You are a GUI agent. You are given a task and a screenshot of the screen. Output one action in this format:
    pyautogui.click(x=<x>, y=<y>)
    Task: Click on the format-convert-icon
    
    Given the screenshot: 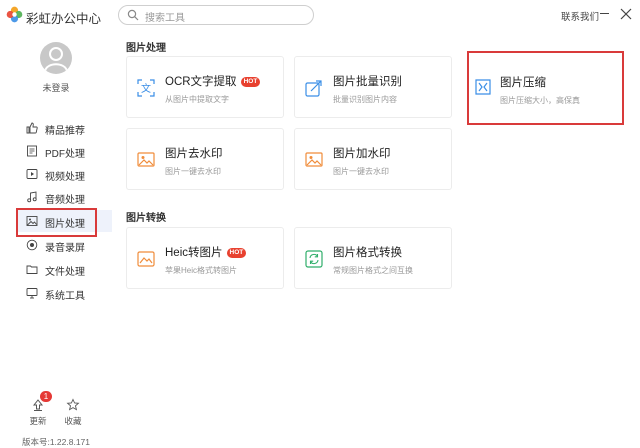 What is the action you would take?
    pyautogui.click(x=314, y=259)
    